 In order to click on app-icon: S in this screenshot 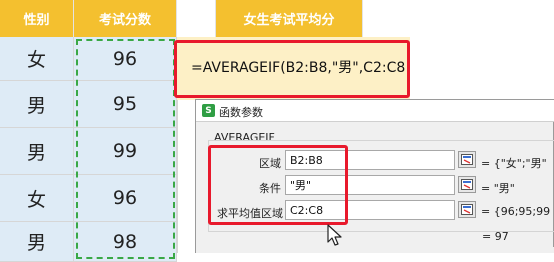, I will do `click(208, 110)`.